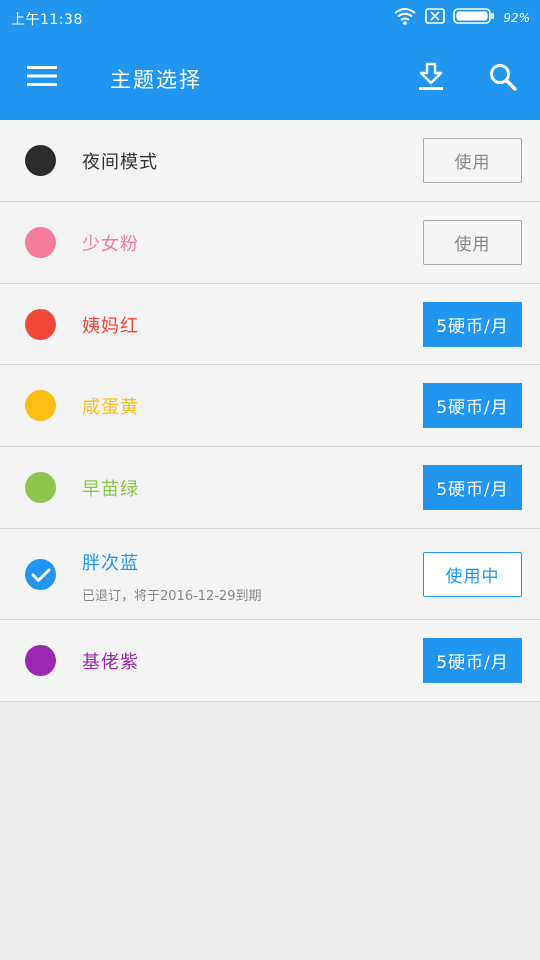 This screenshot has width=540, height=960. I want to click on theme-name: 姨妈红, so click(110, 326).